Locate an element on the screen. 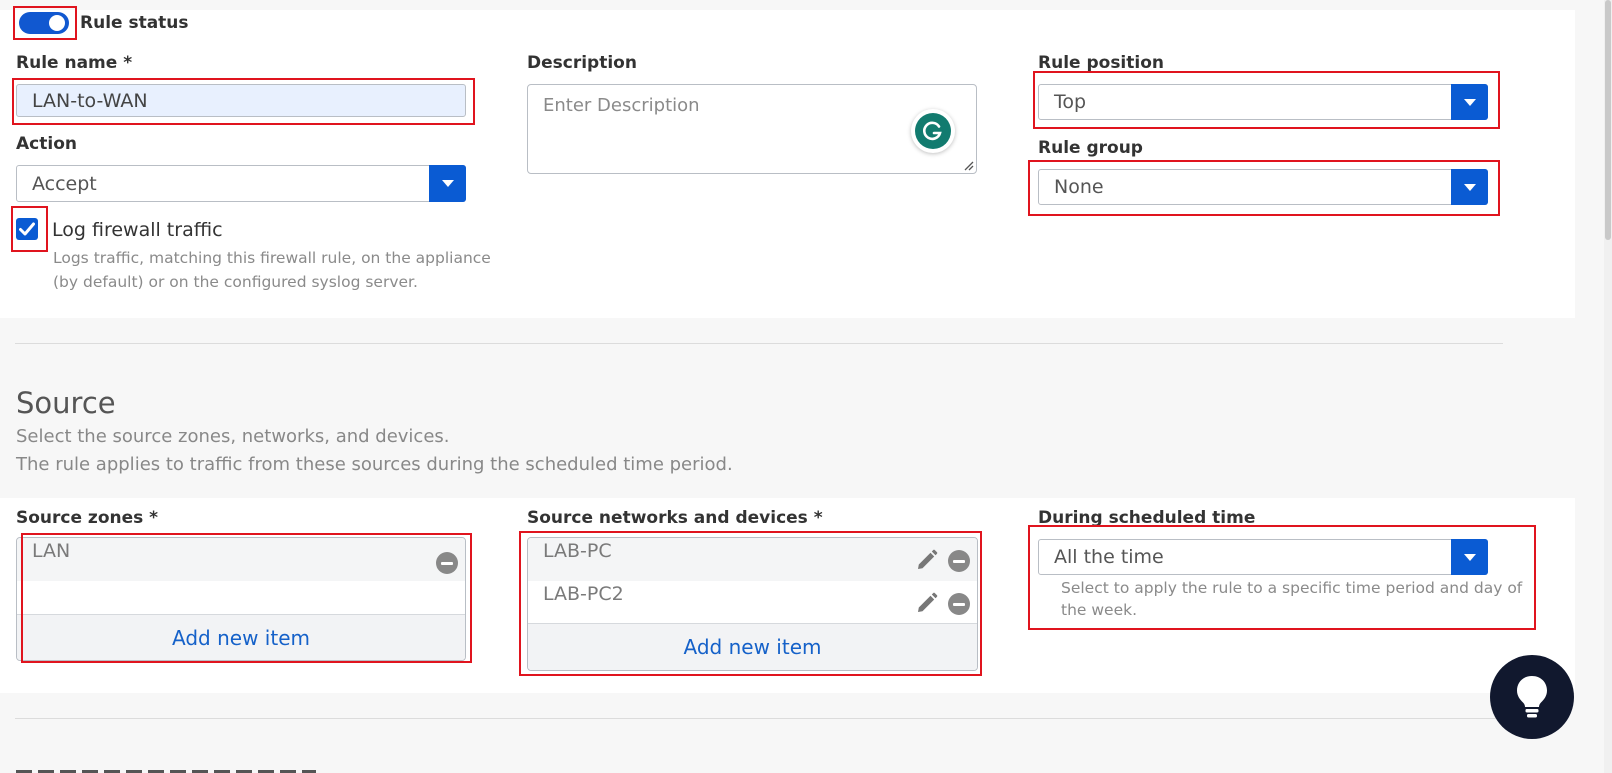  rule-group-select: None is located at coordinates (1263, 187).